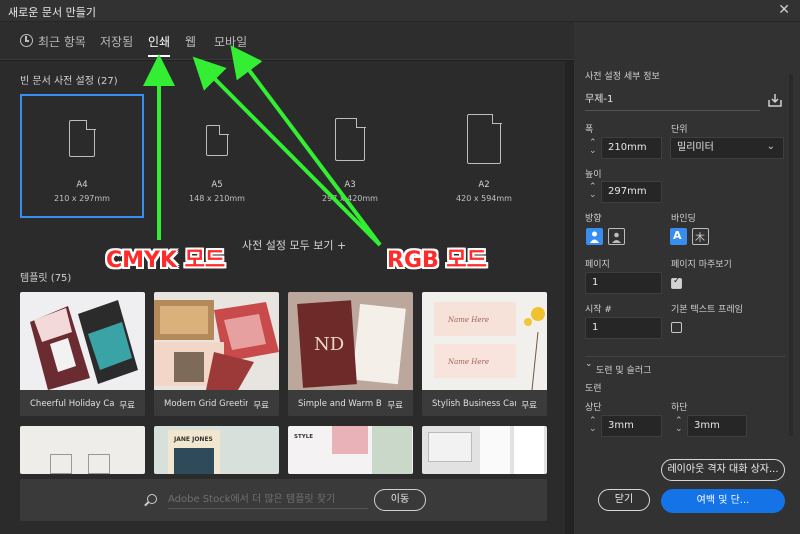 The image size is (800, 534). What do you see at coordinates (166, 260) in the screenshot?
I see `cmyk-mode-annotation: CMYK 모드` at bounding box center [166, 260].